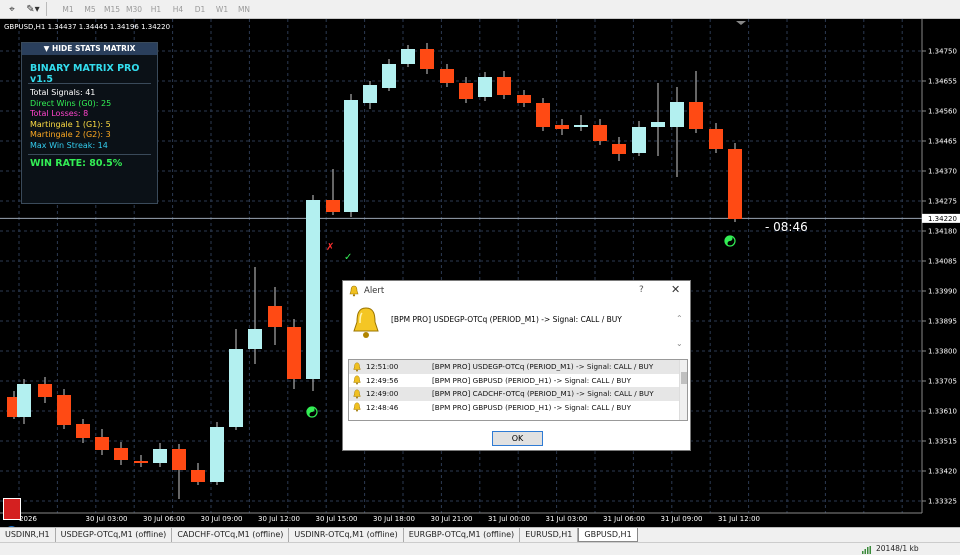 The width and height of the screenshot is (960, 555). I want to click on stat-line: Martingale 1 (G1): 5, so click(70, 124).